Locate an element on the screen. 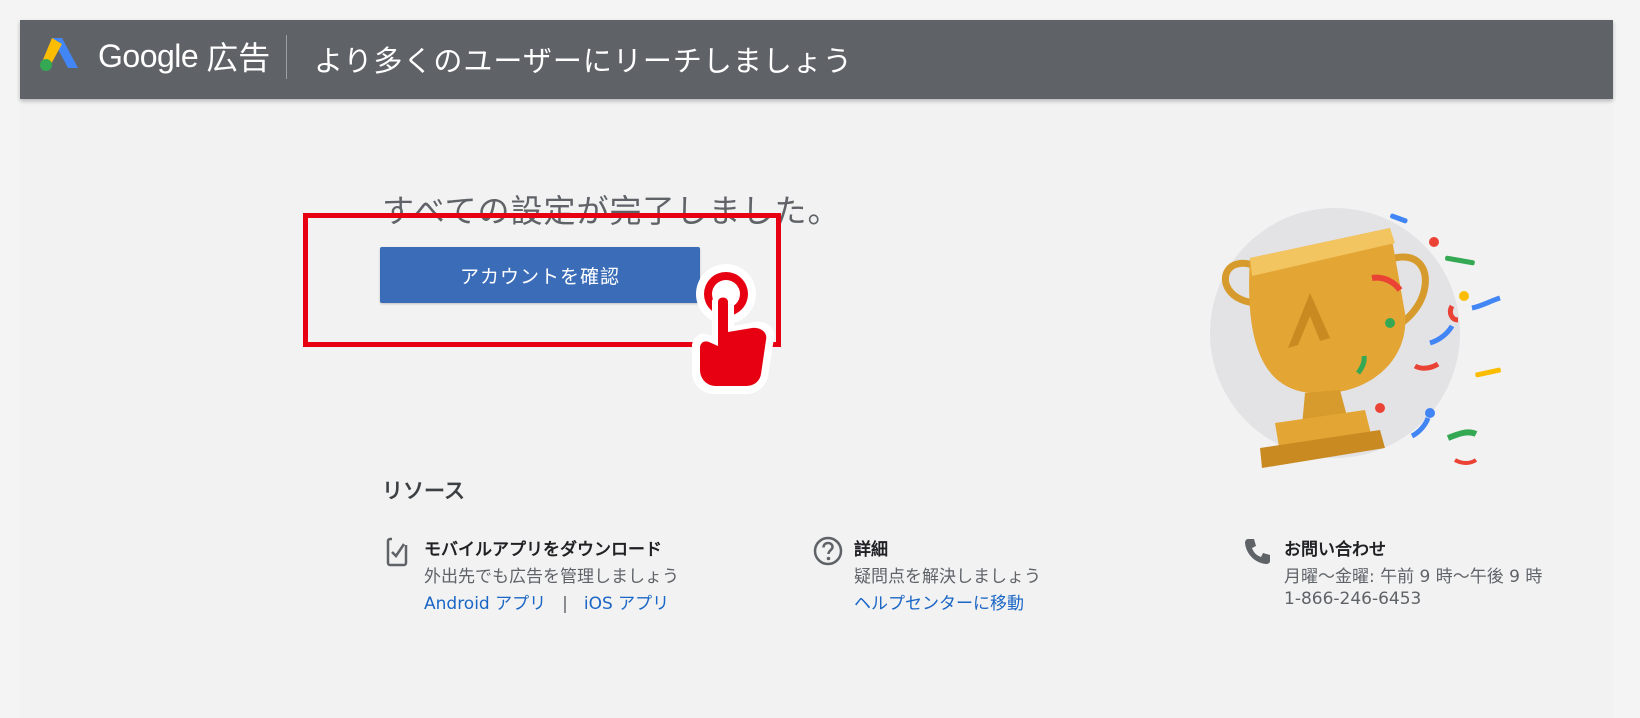 The height and width of the screenshot is (718, 1640). header-divider is located at coordinates (286, 57).